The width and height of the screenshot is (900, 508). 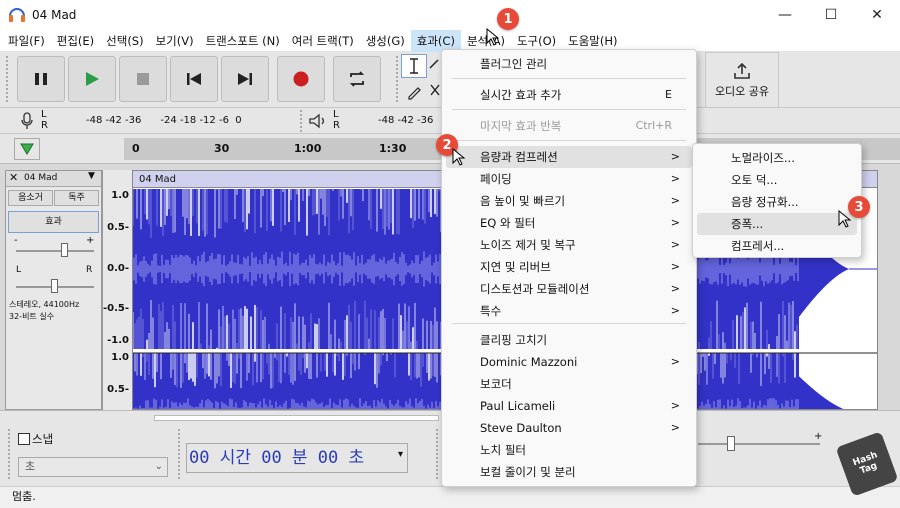 What do you see at coordinates (27, 149) in the screenshot?
I see `timeline-options-button` at bounding box center [27, 149].